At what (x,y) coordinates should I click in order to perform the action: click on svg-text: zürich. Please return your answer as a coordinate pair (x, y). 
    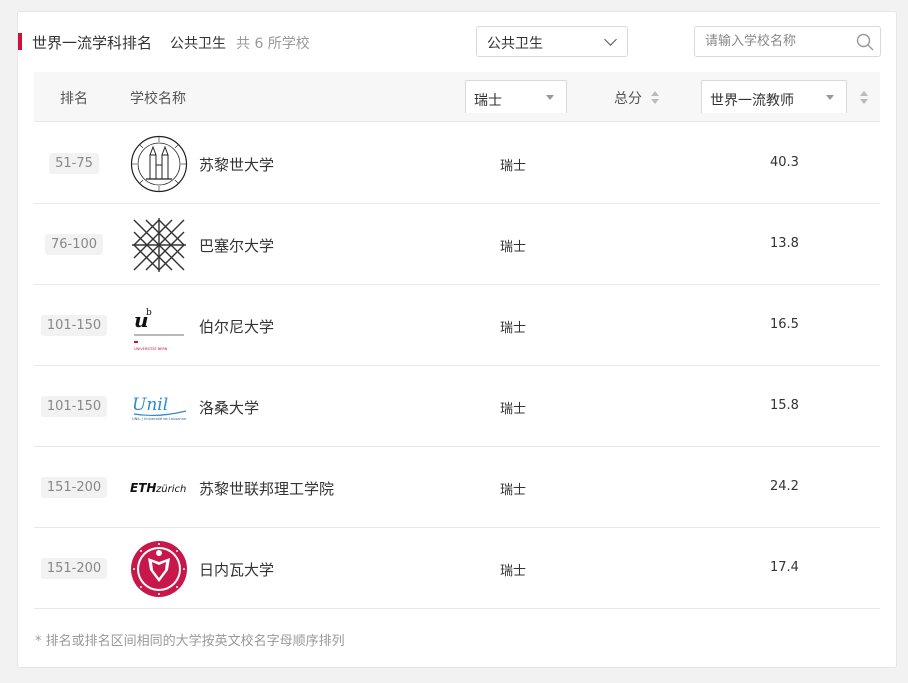
    Looking at the image, I should click on (170, 489).